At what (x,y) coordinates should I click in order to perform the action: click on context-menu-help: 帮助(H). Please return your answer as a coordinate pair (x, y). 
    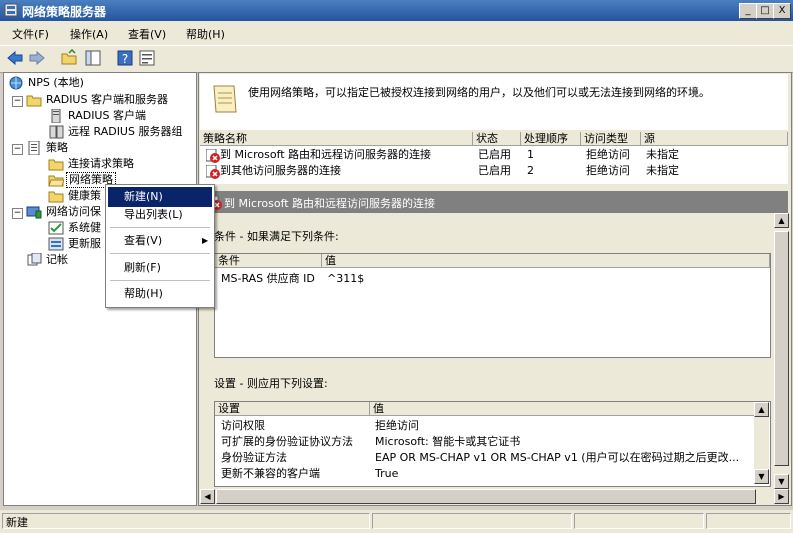
    Looking at the image, I should click on (160, 294).